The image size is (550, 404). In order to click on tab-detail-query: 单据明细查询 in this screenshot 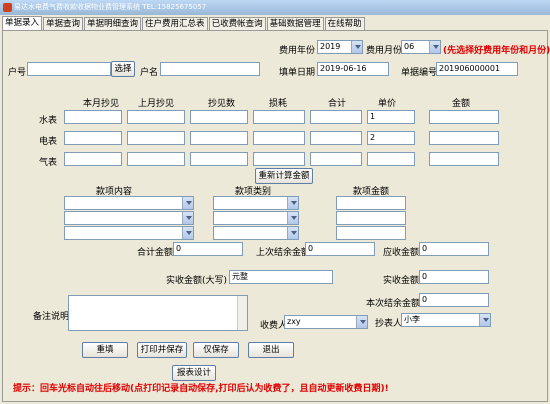, I will do `click(113, 24)`.